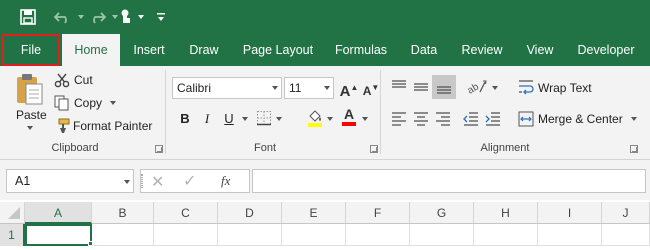 The width and height of the screenshot is (650, 250). Describe the element at coordinates (143, 17) in the screenshot. I see `touch-dropdown-icon` at that location.